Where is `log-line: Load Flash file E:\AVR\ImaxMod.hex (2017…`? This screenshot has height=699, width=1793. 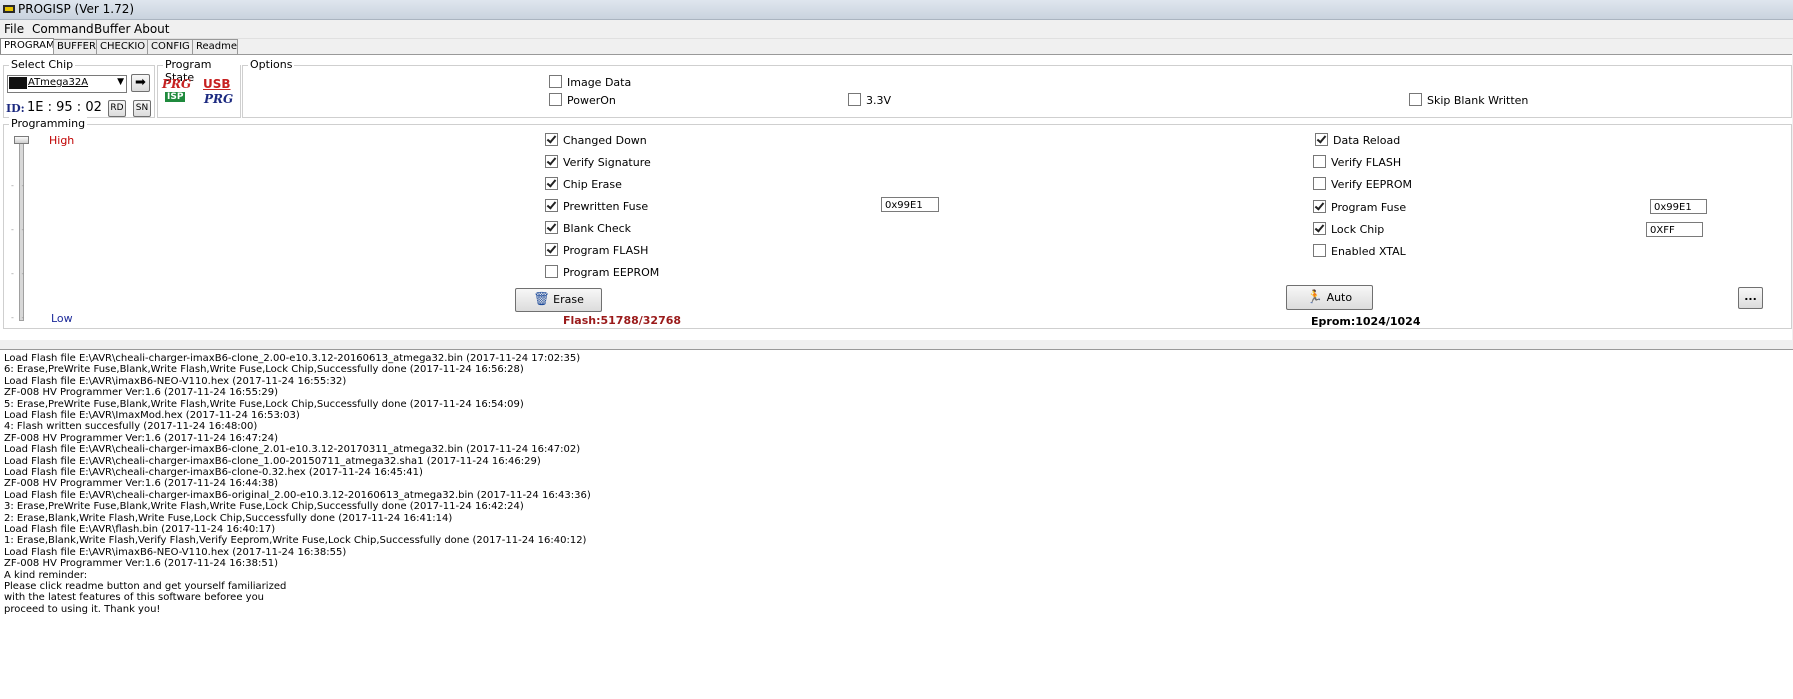
log-line: Load Flash file E:\AVR\ImaxMod.hex (2017… is located at coordinates (152, 415).